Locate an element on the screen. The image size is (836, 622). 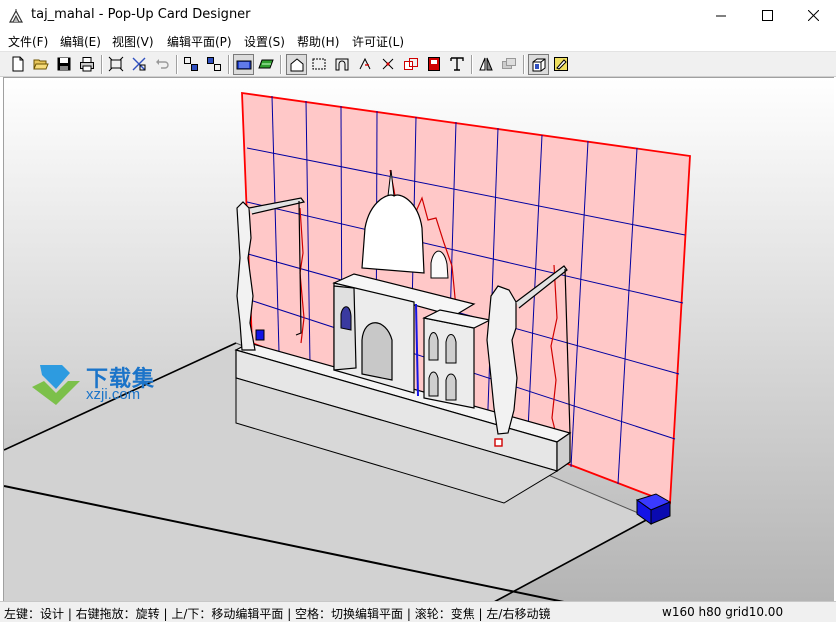
layers-icon is located at coordinates (509, 63).